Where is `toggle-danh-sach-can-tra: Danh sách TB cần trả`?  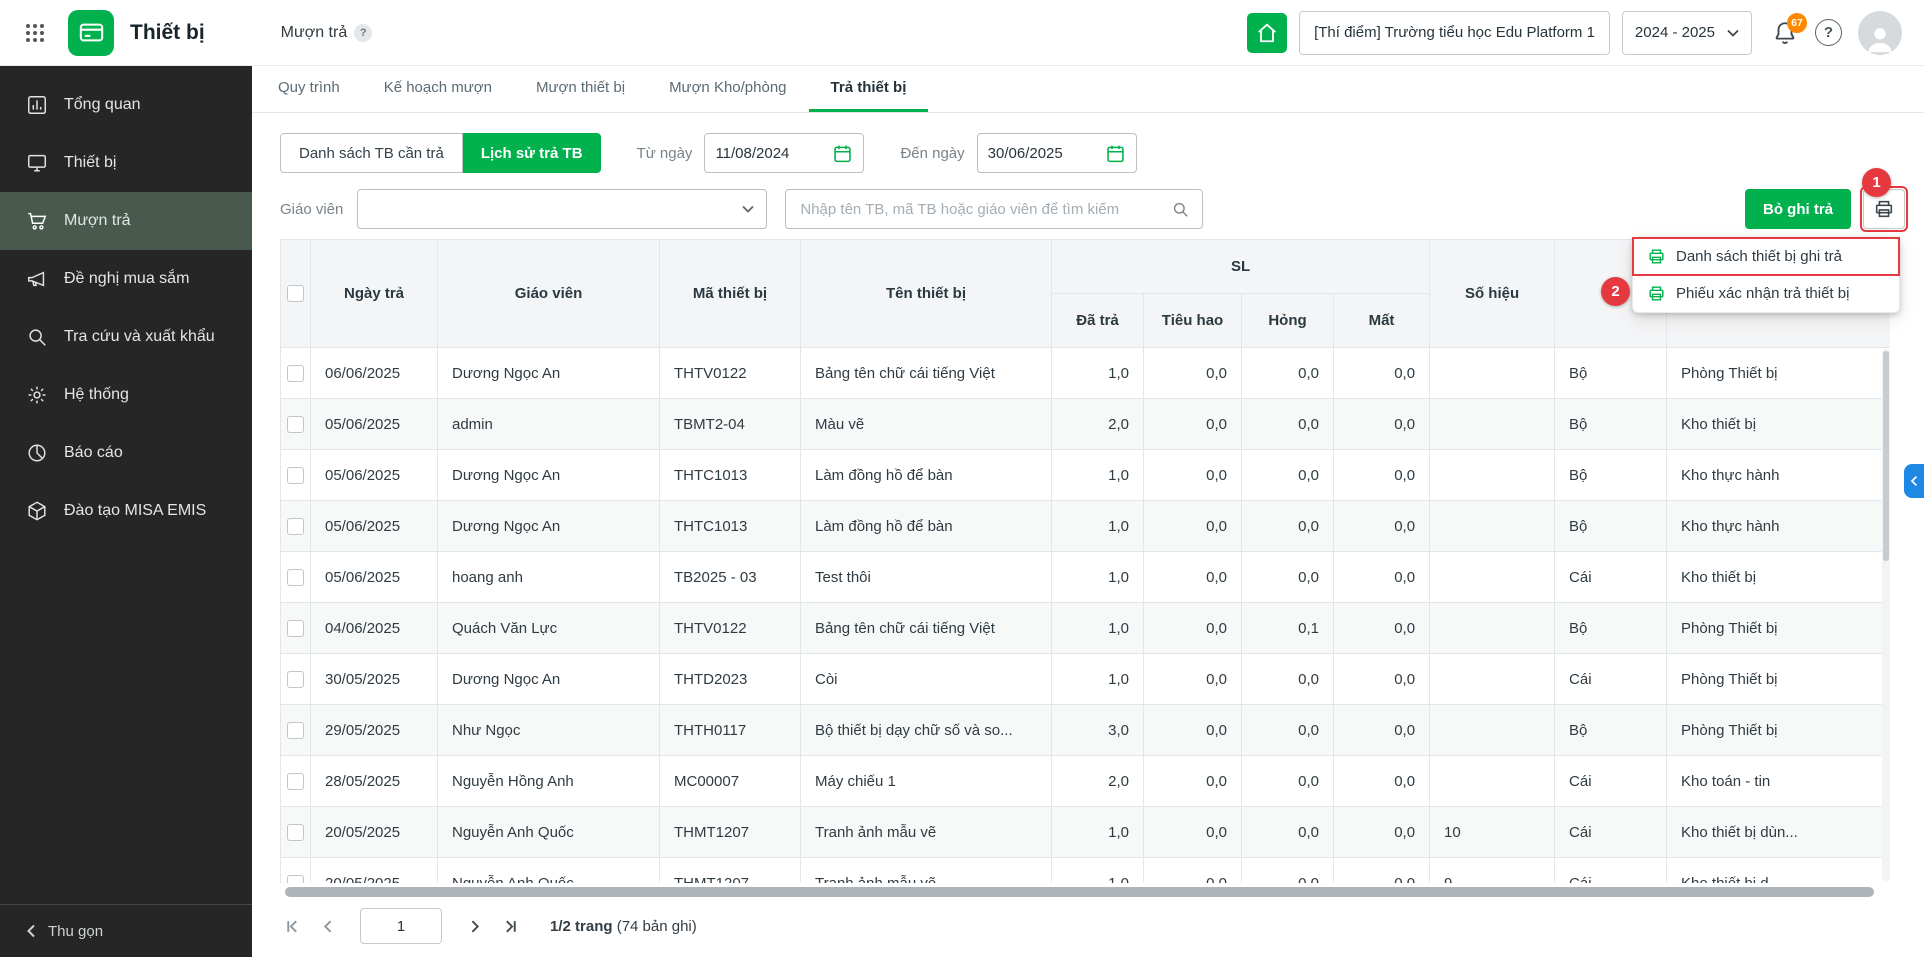 toggle-danh-sach-can-tra: Danh sách TB cần trả is located at coordinates (371, 153).